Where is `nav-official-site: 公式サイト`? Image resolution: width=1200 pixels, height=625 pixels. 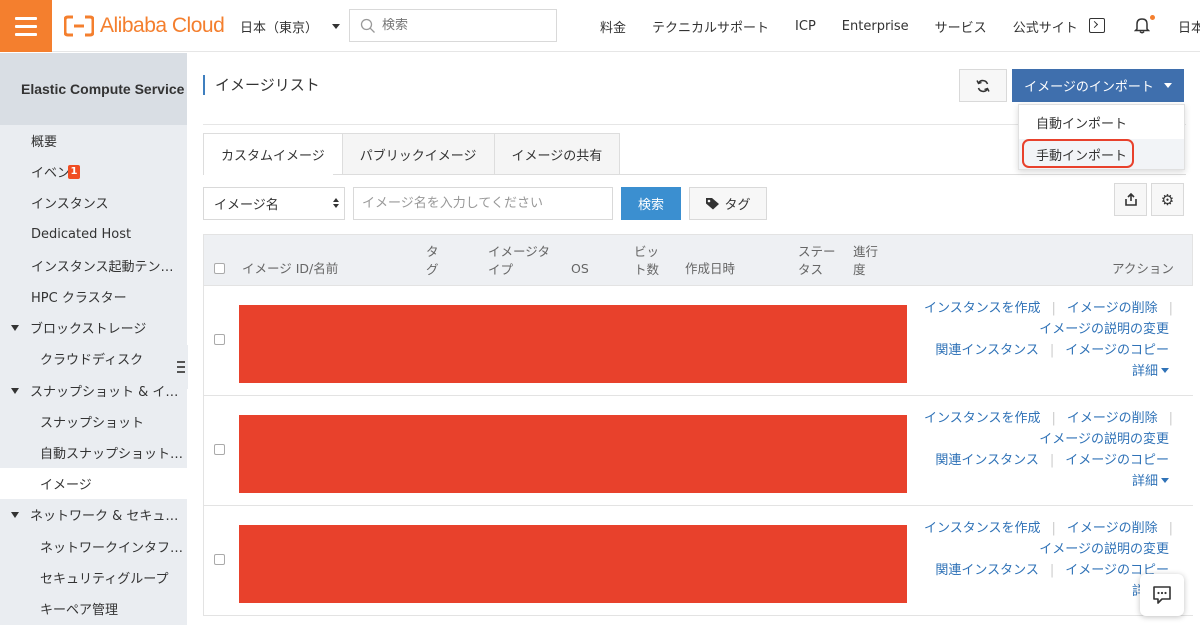
nav-official-site: 公式サイト is located at coordinates (1045, 26).